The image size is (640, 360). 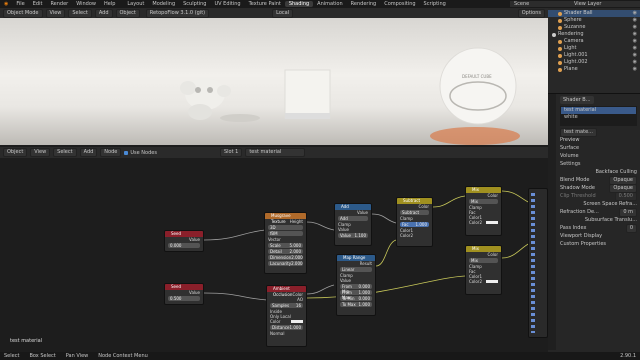 I want to click on outliner-item: Plane ◉, so click(x=594, y=69).